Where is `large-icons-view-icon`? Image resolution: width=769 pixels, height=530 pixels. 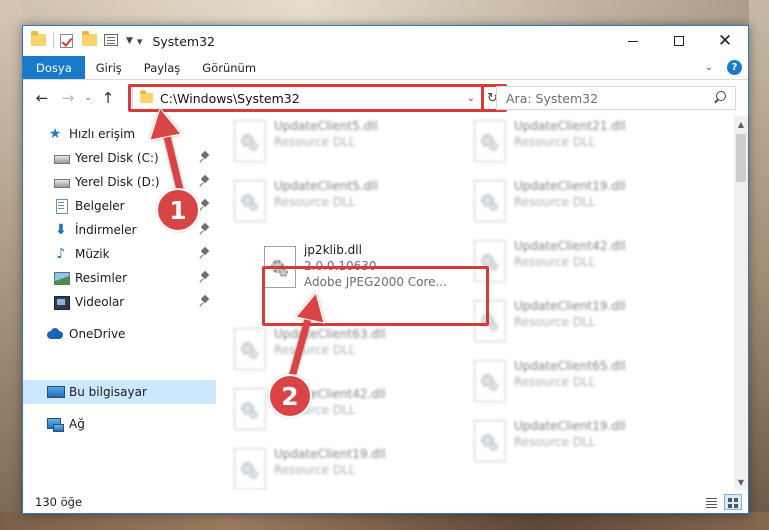
large-icons-view-icon is located at coordinates (733, 502).